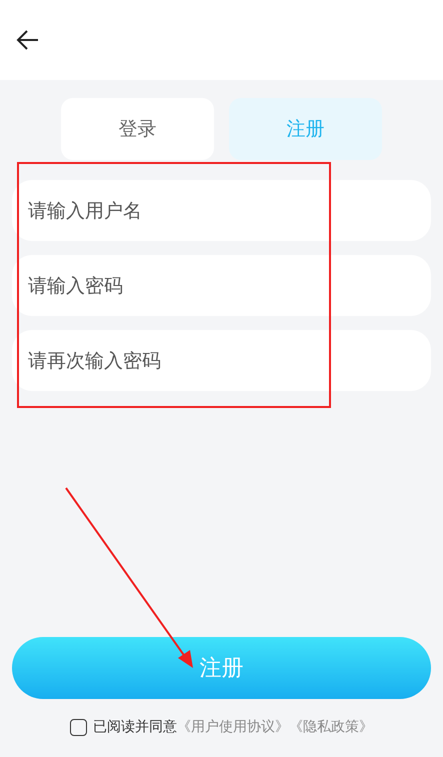 The image size is (443, 757). I want to click on checkbox, so click(78, 727).